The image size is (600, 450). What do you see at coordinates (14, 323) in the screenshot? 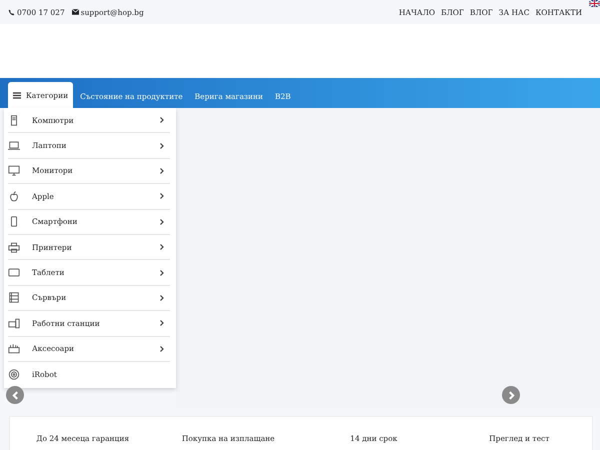
I see `workstation-icon` at bounding box center [14, 323].